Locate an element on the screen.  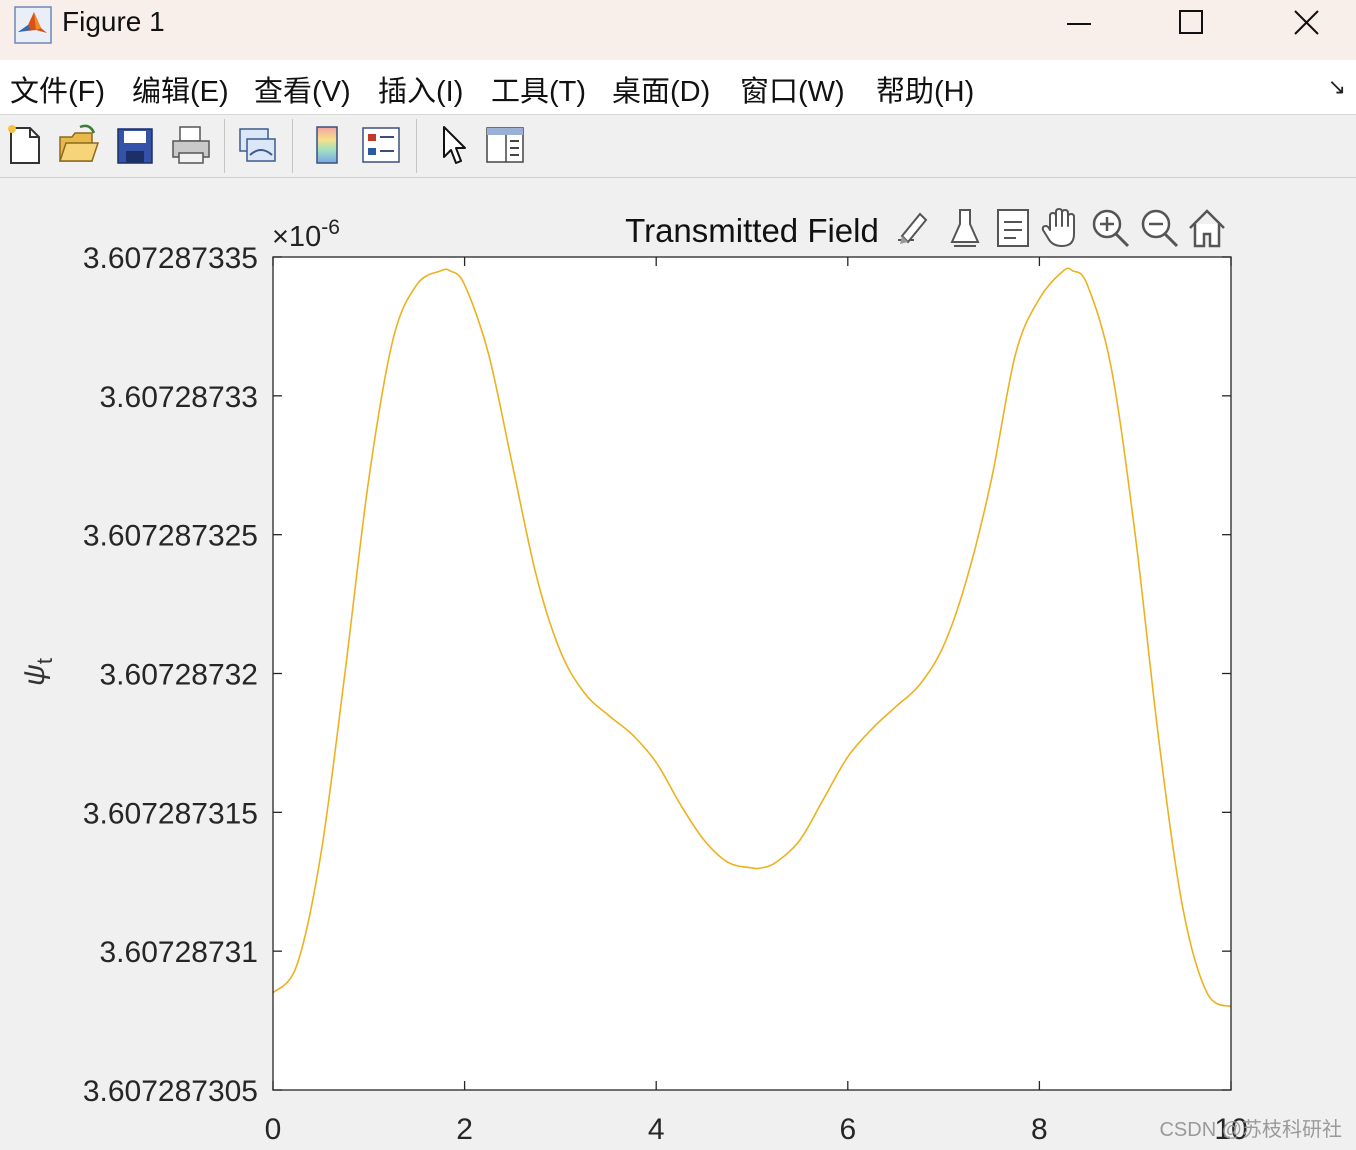
y-exponent-label: ×10-6 is located at coordinates (306, 234).